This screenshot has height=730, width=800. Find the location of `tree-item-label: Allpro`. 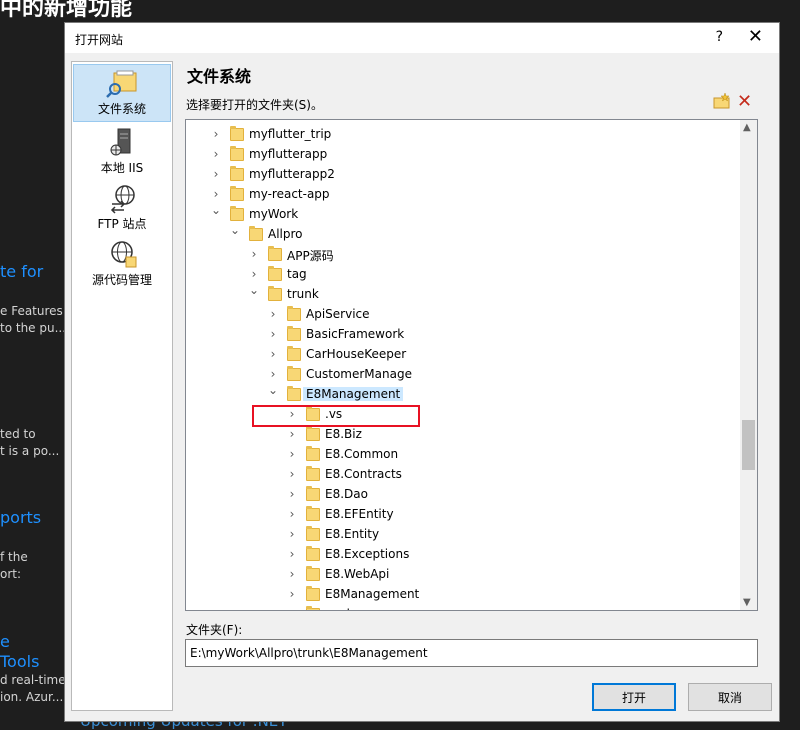

tree-item-label: Allpro is located at coordinates (285, 234).